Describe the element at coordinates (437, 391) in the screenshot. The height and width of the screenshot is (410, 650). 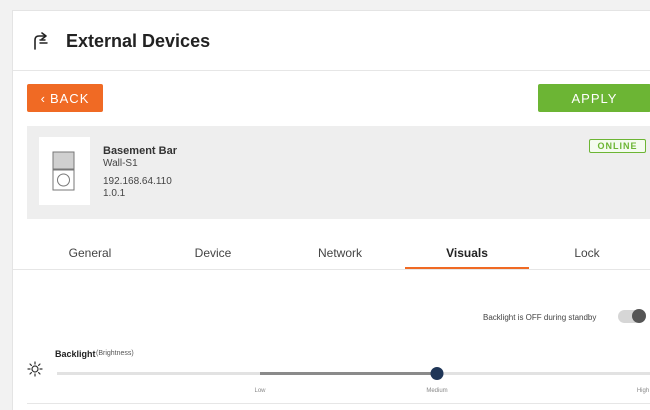
I see `slider-level-medium: Medium` at that location.